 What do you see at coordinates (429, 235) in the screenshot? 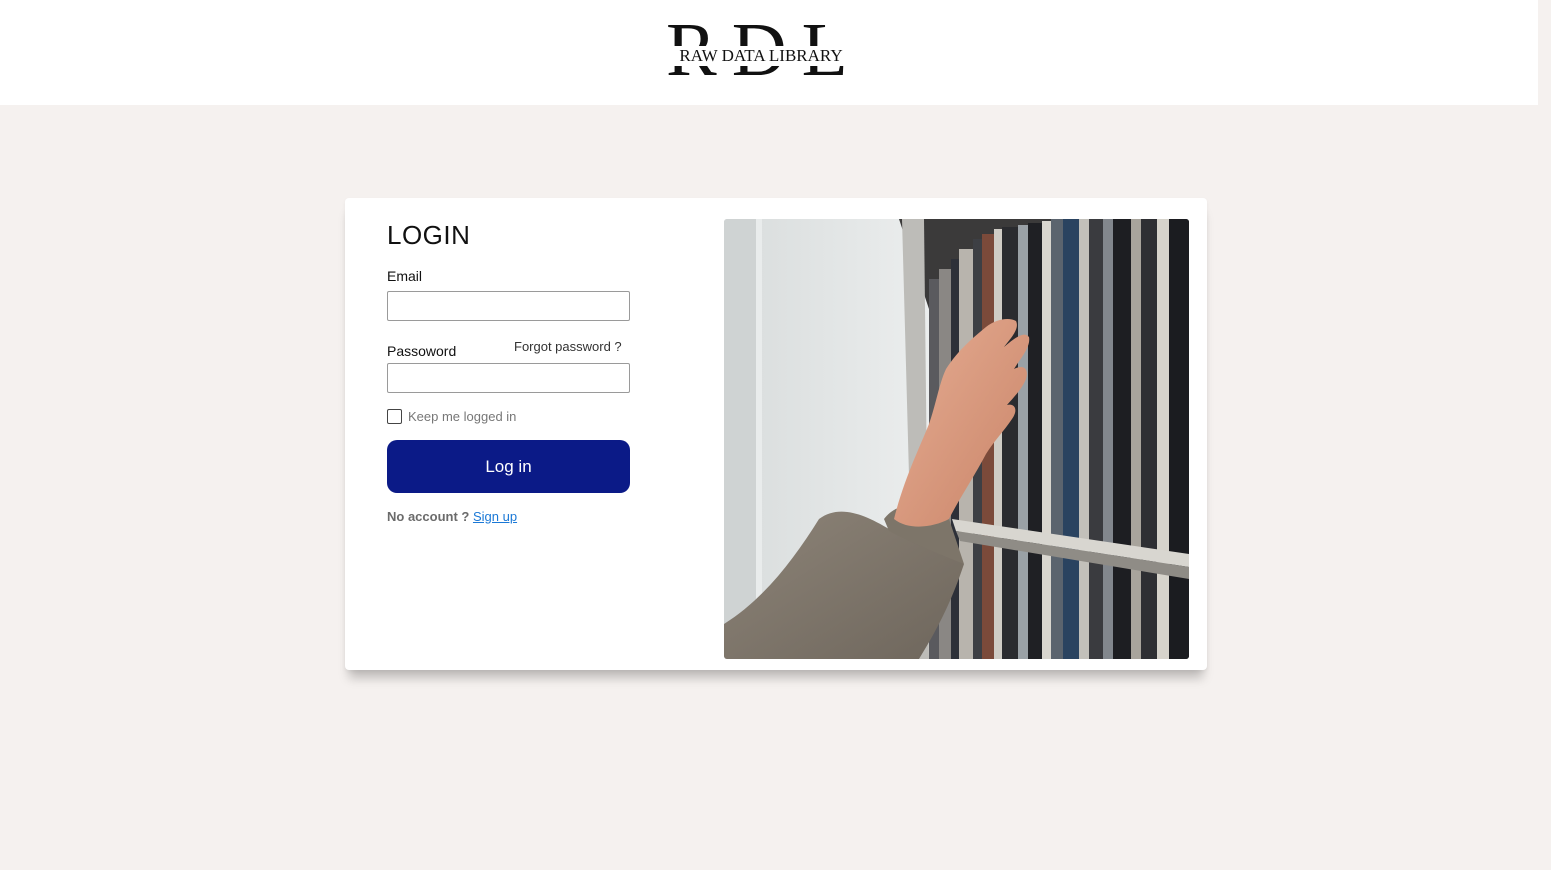
I see `login-title: LOGIN` at bounding box center [429, 235].